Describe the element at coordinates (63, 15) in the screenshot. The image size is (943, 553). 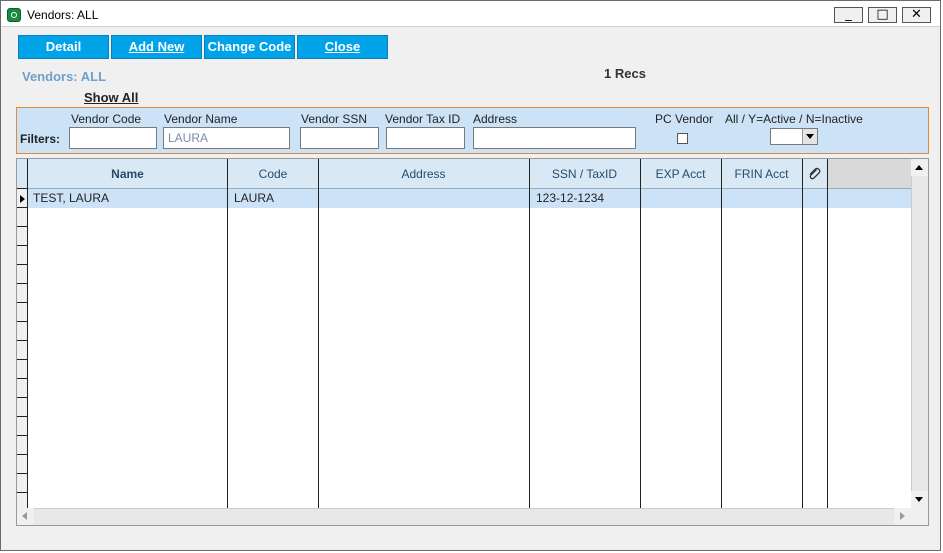
I see `window-title: Vendors: ALL` at that location.